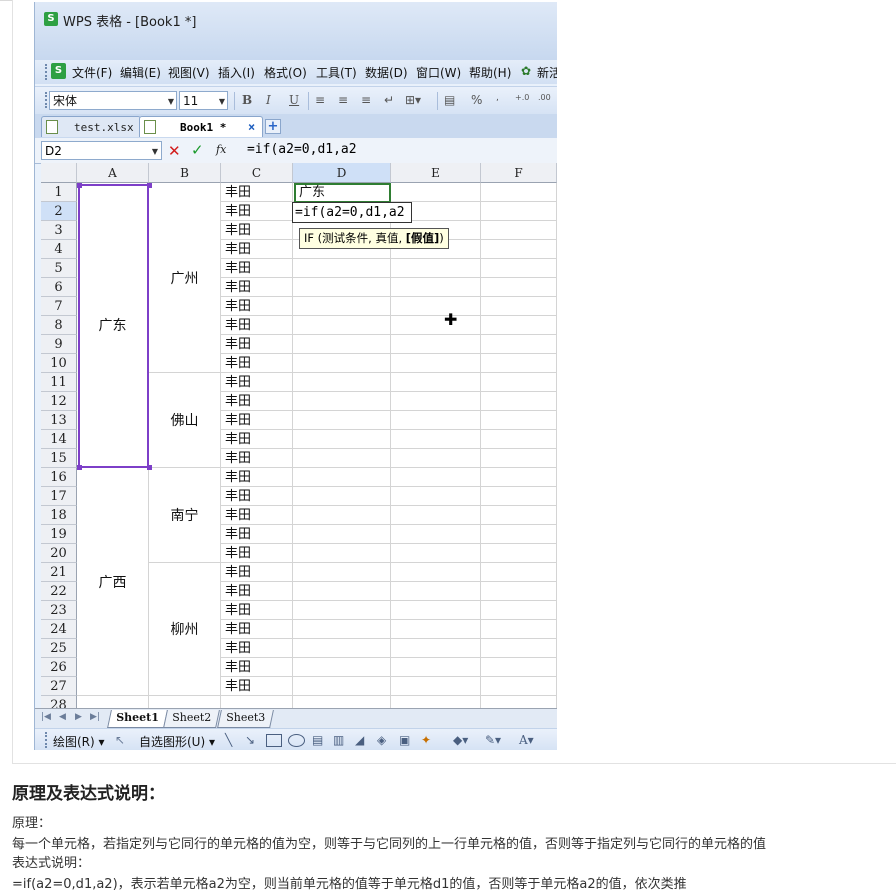 The height and width of the screenshot is (894, 896). What do you see at coordinates (228, 740) in the screenshot?
I see `line-tool-icon: ╲` at bounding box center [228, 740].